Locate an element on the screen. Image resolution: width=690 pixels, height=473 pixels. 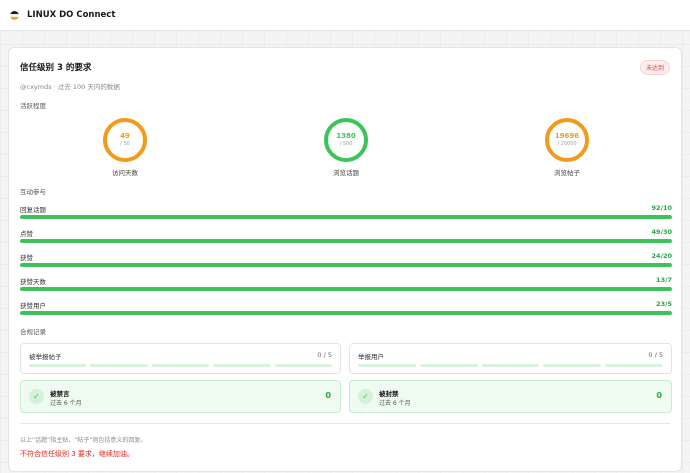
status-badge: 未达到 is located at coordinates (654, 67).